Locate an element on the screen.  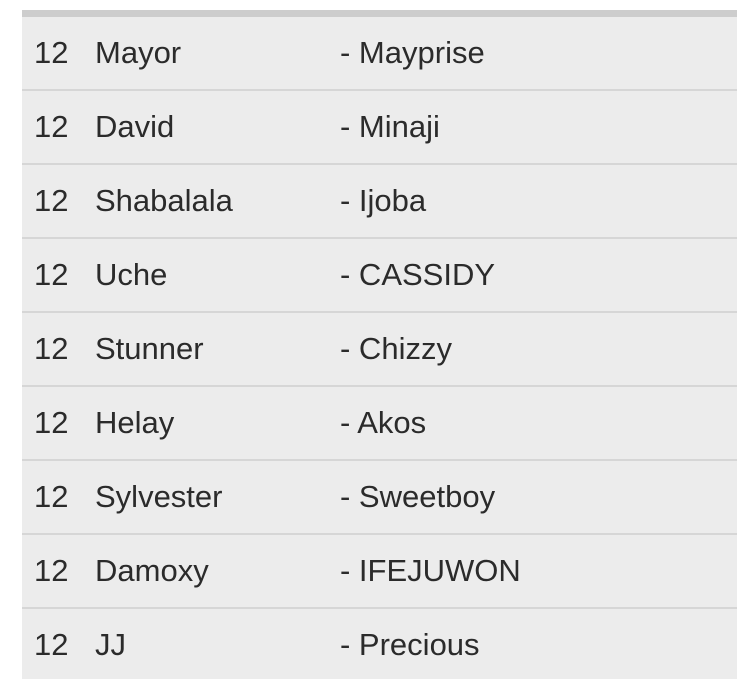
table-row: 12 Shabalala - Ijoba is located at coordinates (379, 202).